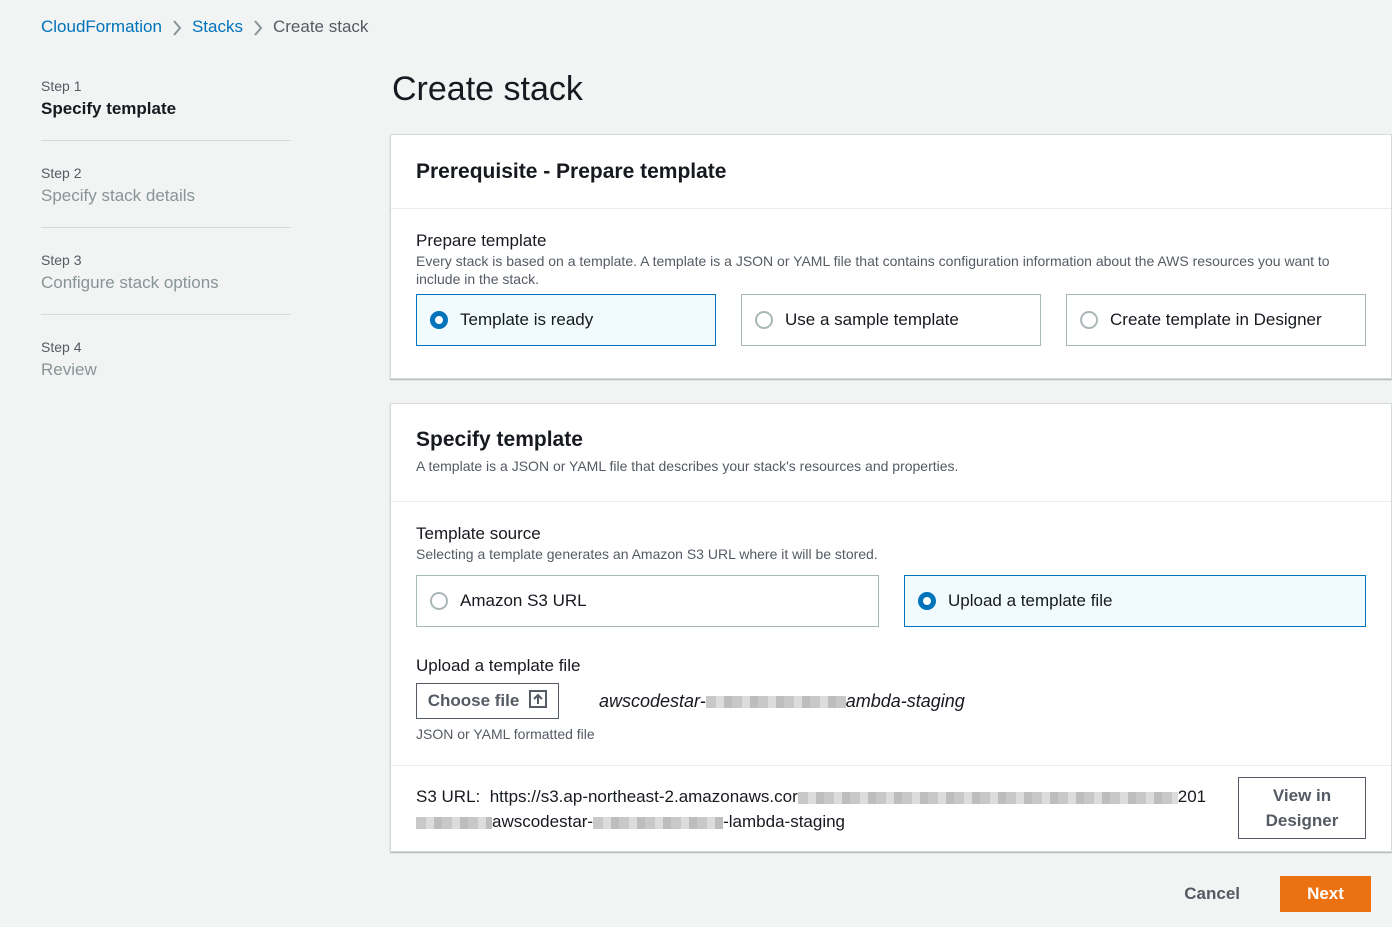 The image size is (1392, 927). Describe the element at coordinates (643, 796) in the screenshot. I see `s3-url-prefix: https://s3.ap-northeast-2.amazonaws.cor` at that location.